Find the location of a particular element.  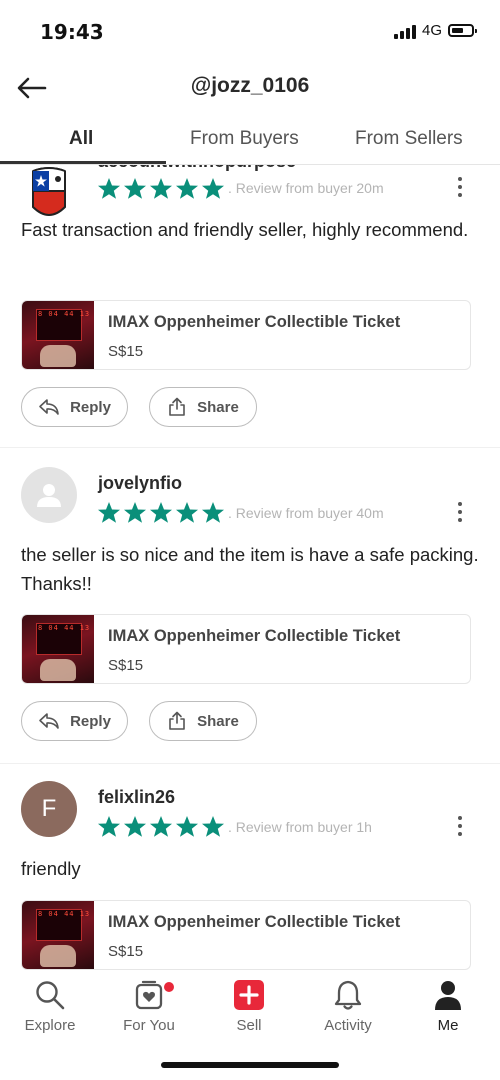

nav-activity: Activity is located at coordinates (348, 1005).